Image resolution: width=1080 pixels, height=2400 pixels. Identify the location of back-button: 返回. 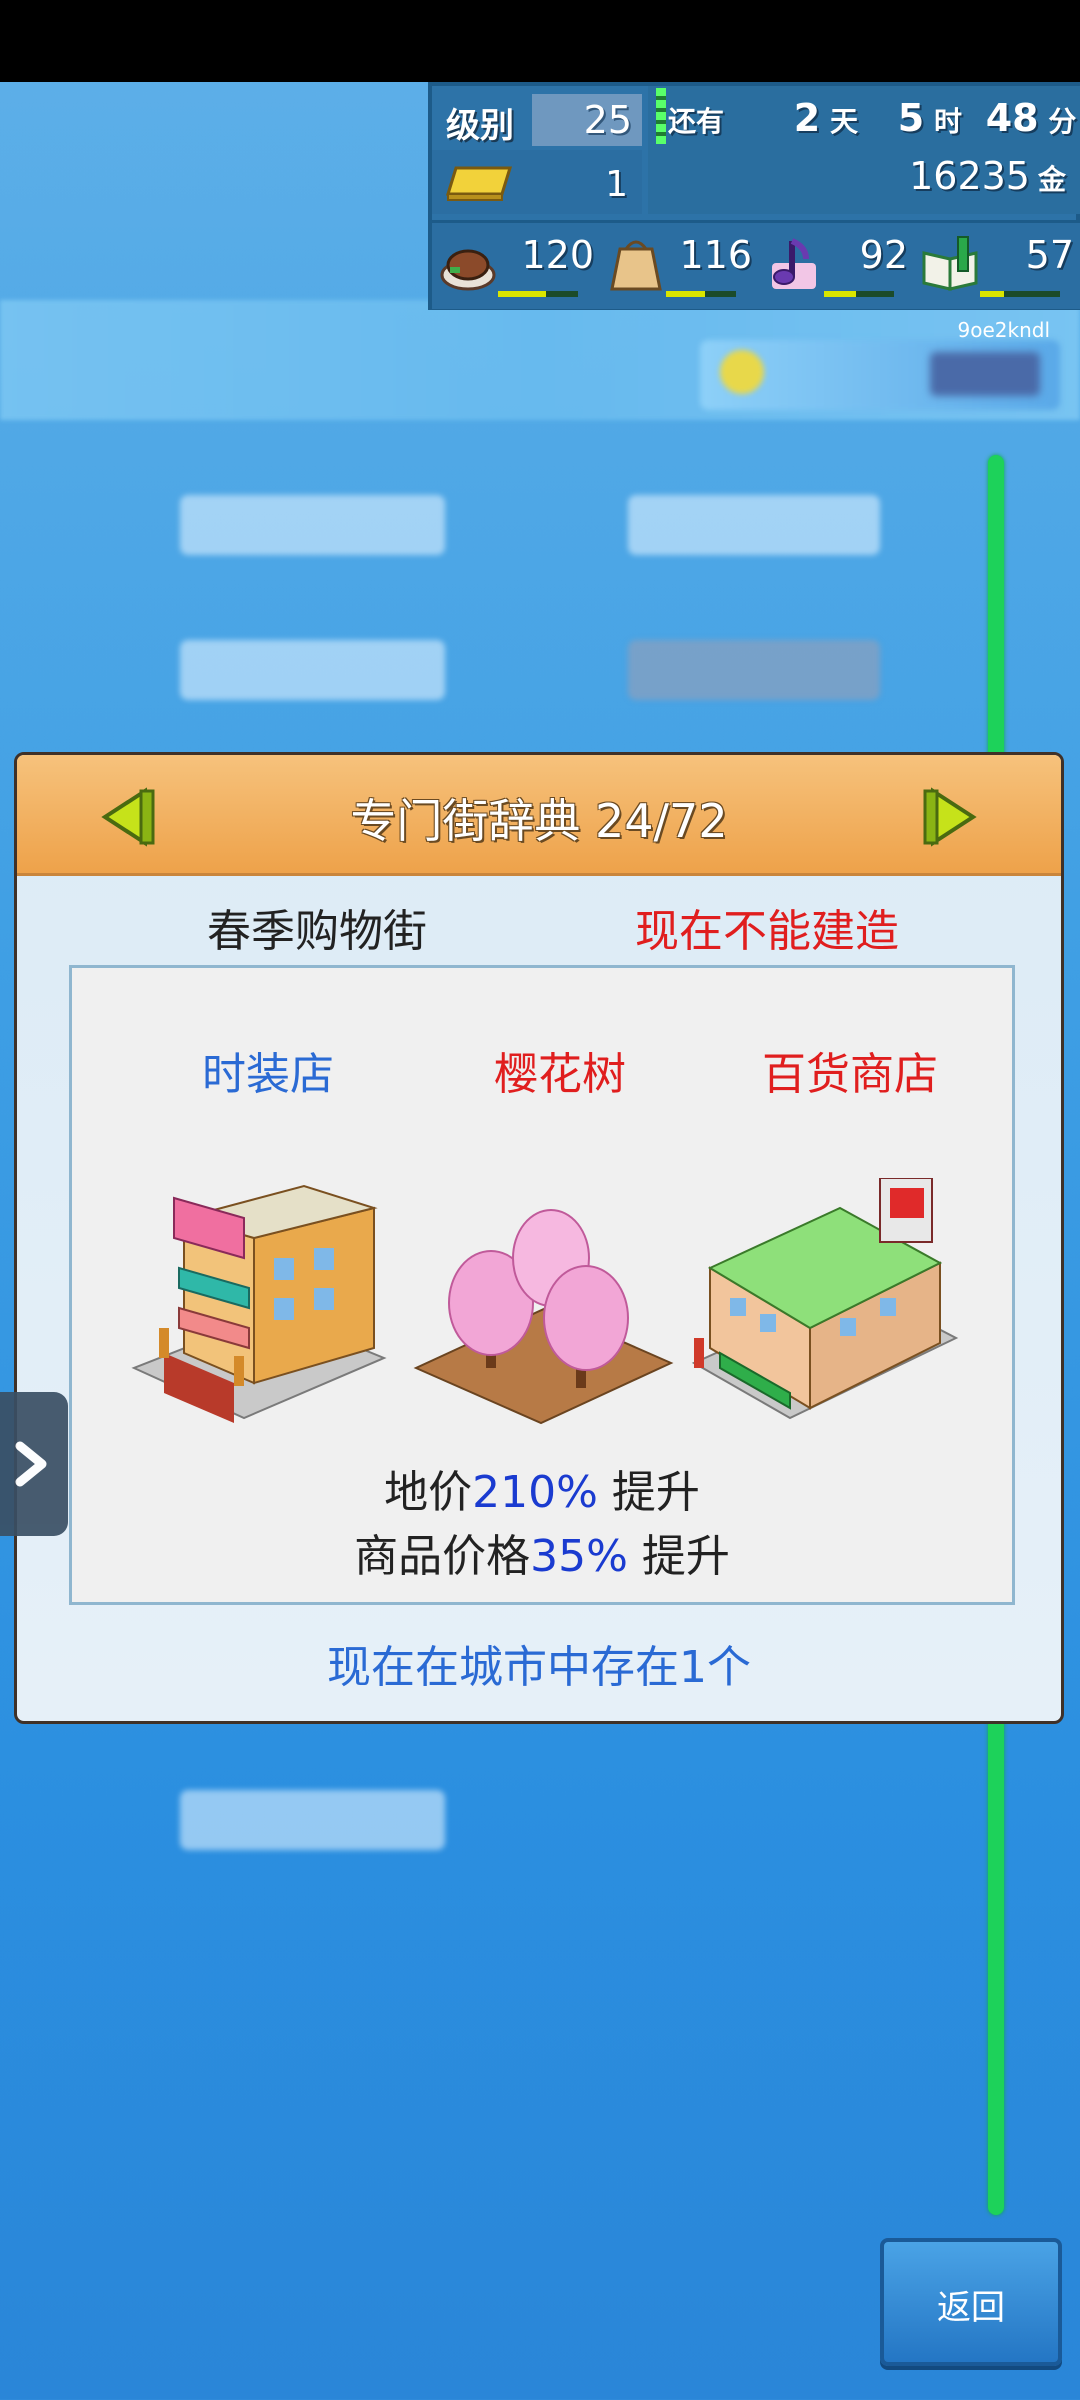
(971, 2302).